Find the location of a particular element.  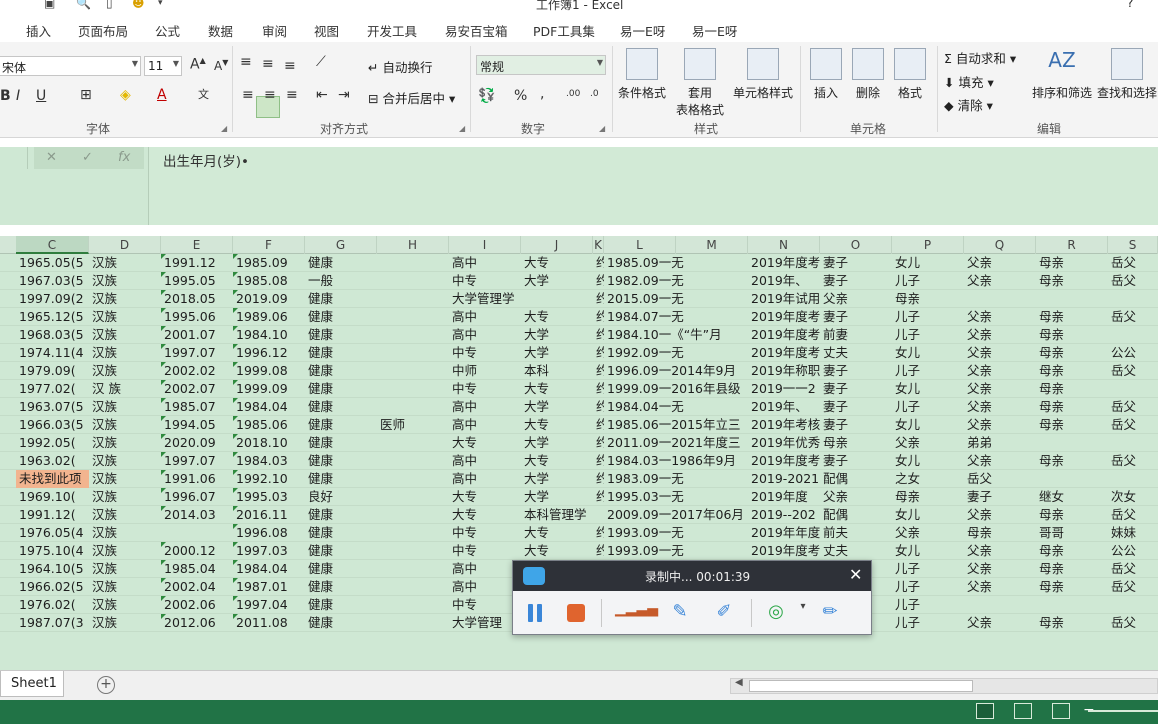

table-cell: 2016.11 is located at coordinates (269, 515).